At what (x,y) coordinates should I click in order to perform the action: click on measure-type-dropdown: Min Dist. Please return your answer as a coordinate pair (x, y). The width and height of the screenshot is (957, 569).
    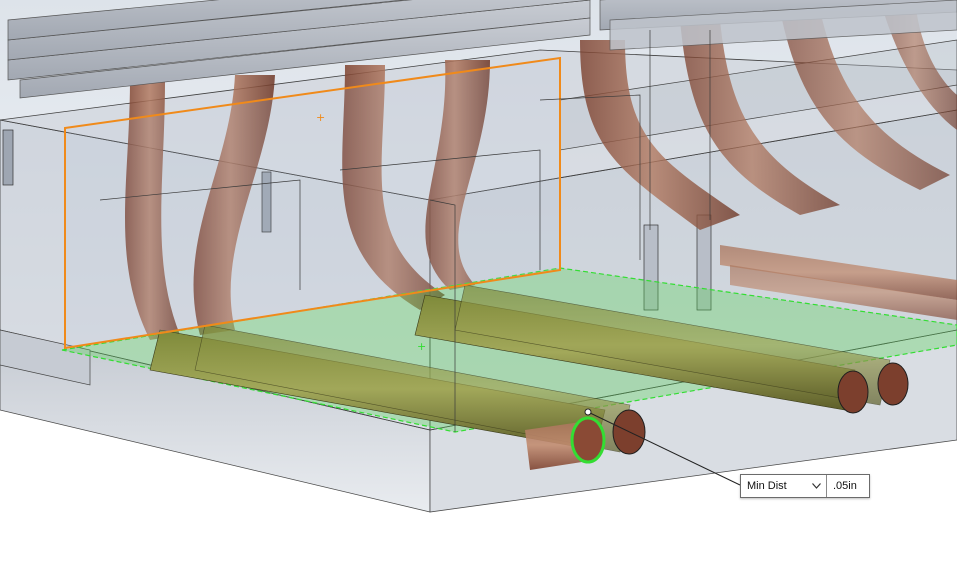
    Looking at the image, I should click on (784, 486).